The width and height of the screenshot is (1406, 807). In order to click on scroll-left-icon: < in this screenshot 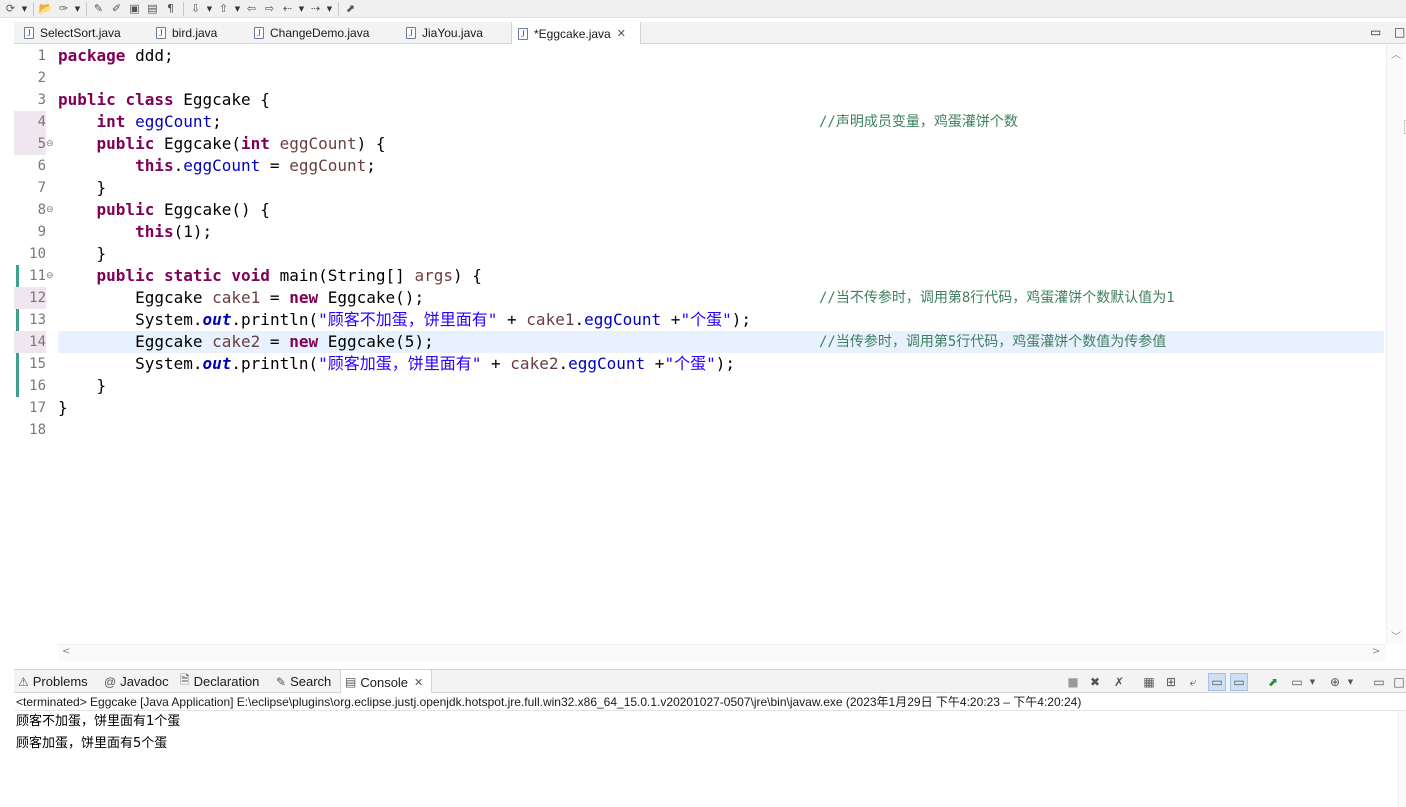, I will do `click(66, 651)`.